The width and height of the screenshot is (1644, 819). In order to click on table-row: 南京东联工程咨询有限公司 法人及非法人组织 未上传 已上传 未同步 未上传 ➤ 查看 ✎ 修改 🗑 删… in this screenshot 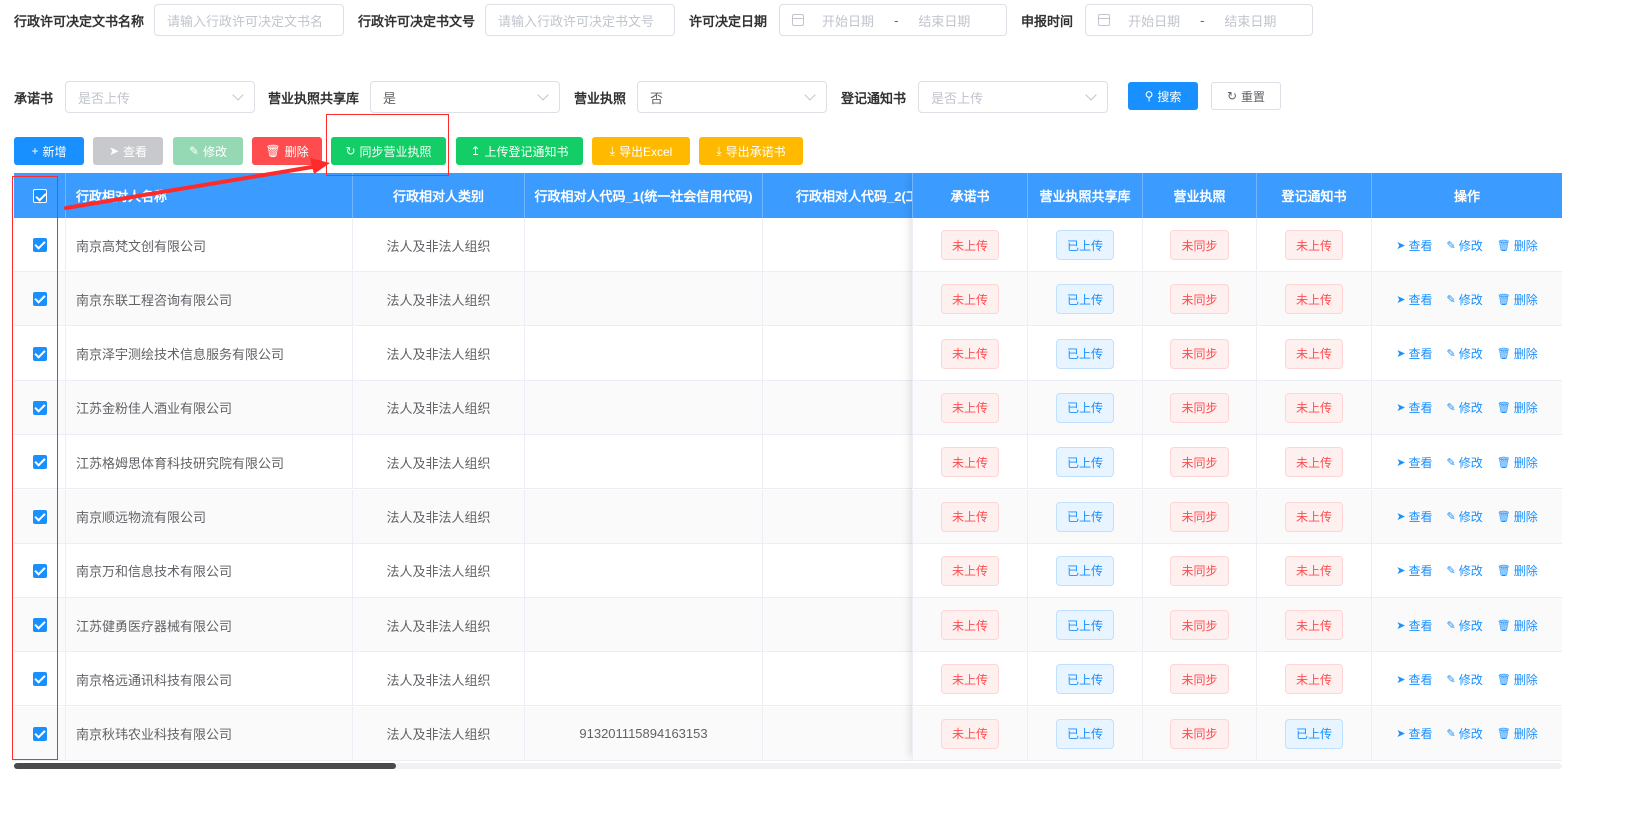, I will do `click(788, 299)`.